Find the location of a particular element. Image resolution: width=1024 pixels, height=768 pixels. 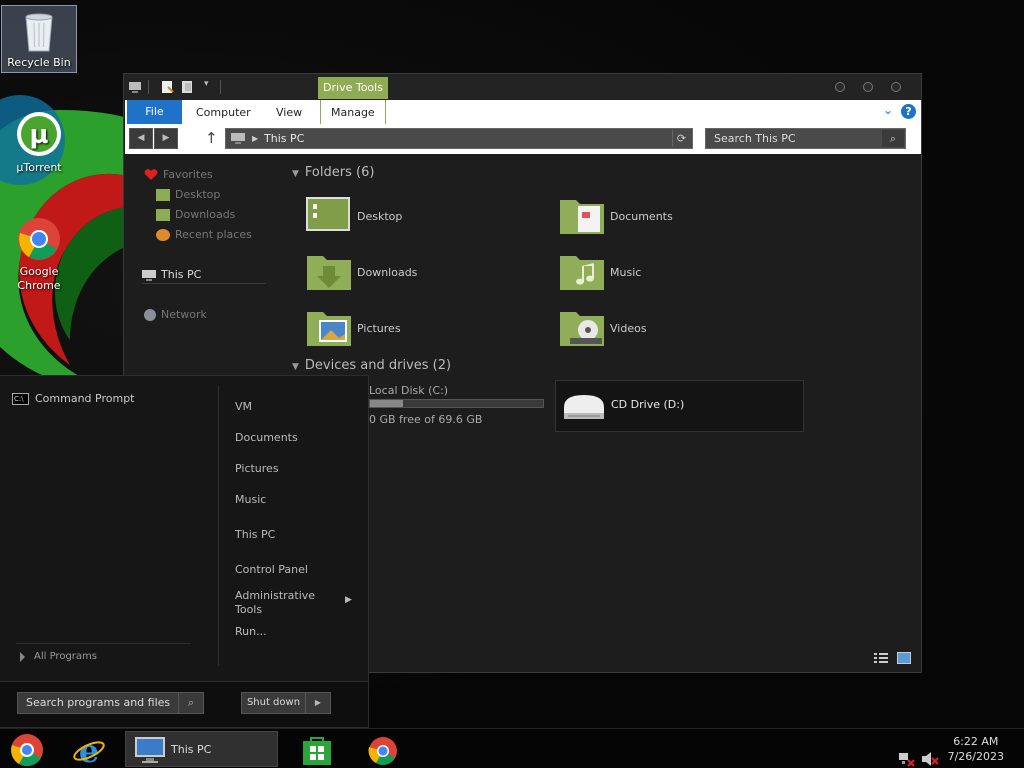

command-prompt-icon: C:\ is located at coordinates (20, 399).